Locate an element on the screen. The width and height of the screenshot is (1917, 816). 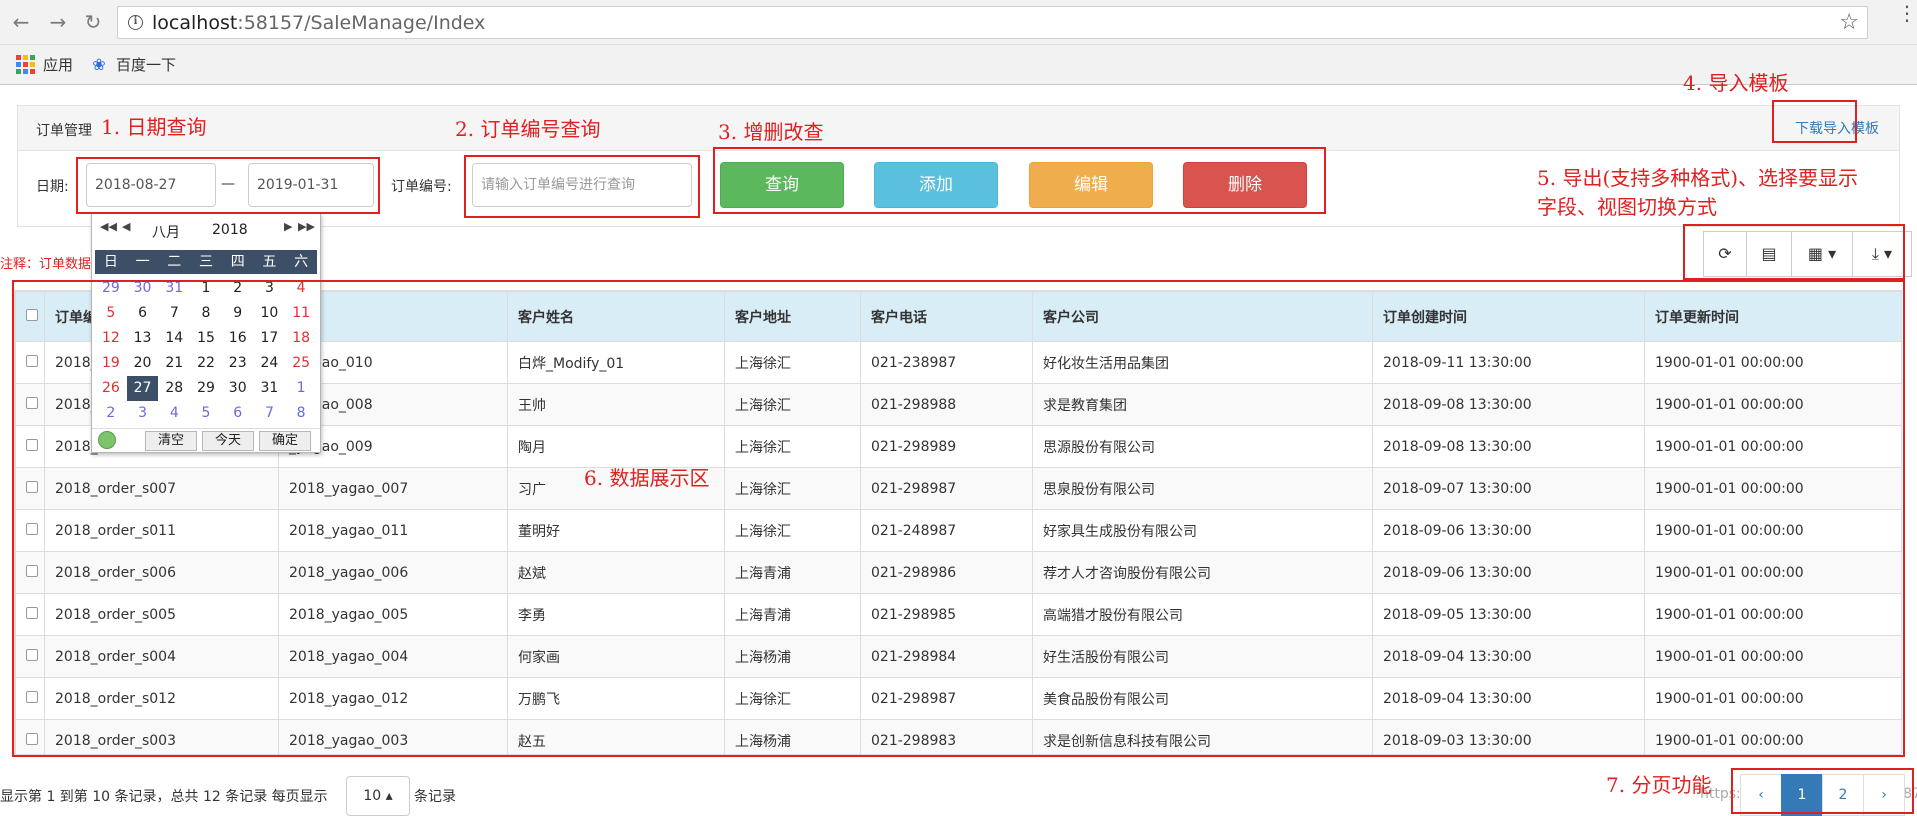
annotation-box-toolbar is located at coordinates (1794, 252).